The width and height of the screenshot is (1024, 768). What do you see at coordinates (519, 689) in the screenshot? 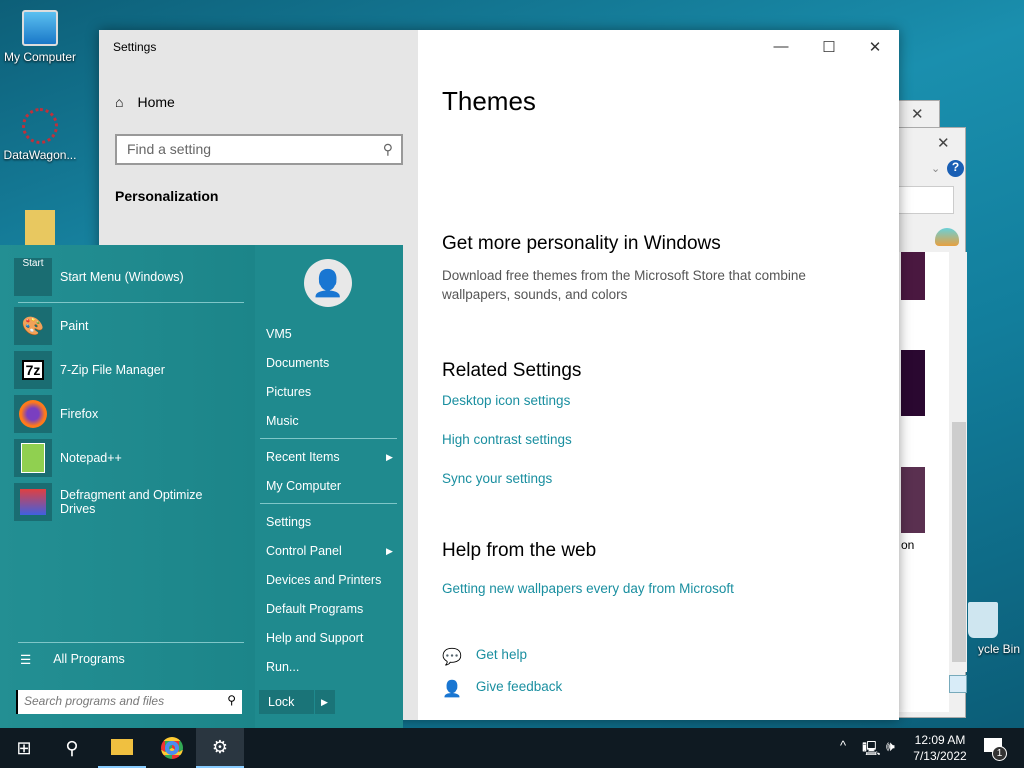
I see `give-feedback-link: Give feedback` at bounding box center [519, 689].